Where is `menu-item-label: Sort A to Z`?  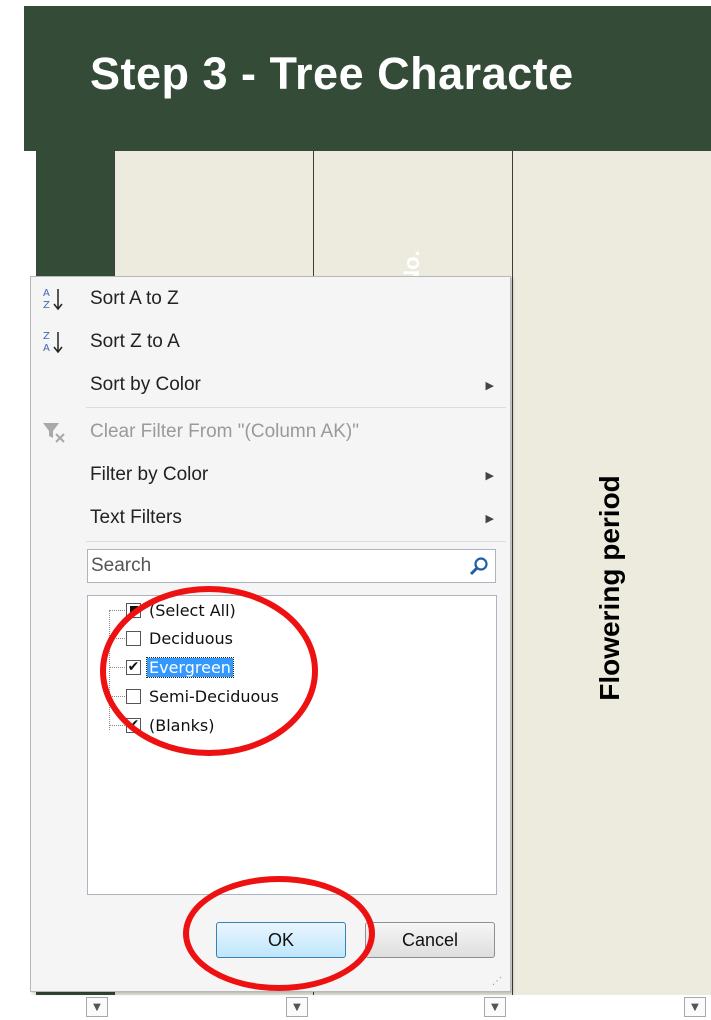 menu-item-label: Sort A to Z is located at coordinates (134, 298).